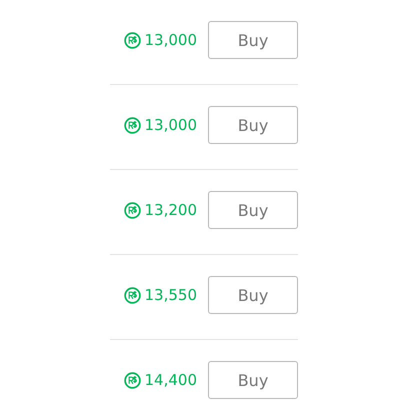 The height and width of the screenshot is (418, 418). Describe the element at coordinates (170, 210) in the screenshot. I see `price: 13,200` at that location.